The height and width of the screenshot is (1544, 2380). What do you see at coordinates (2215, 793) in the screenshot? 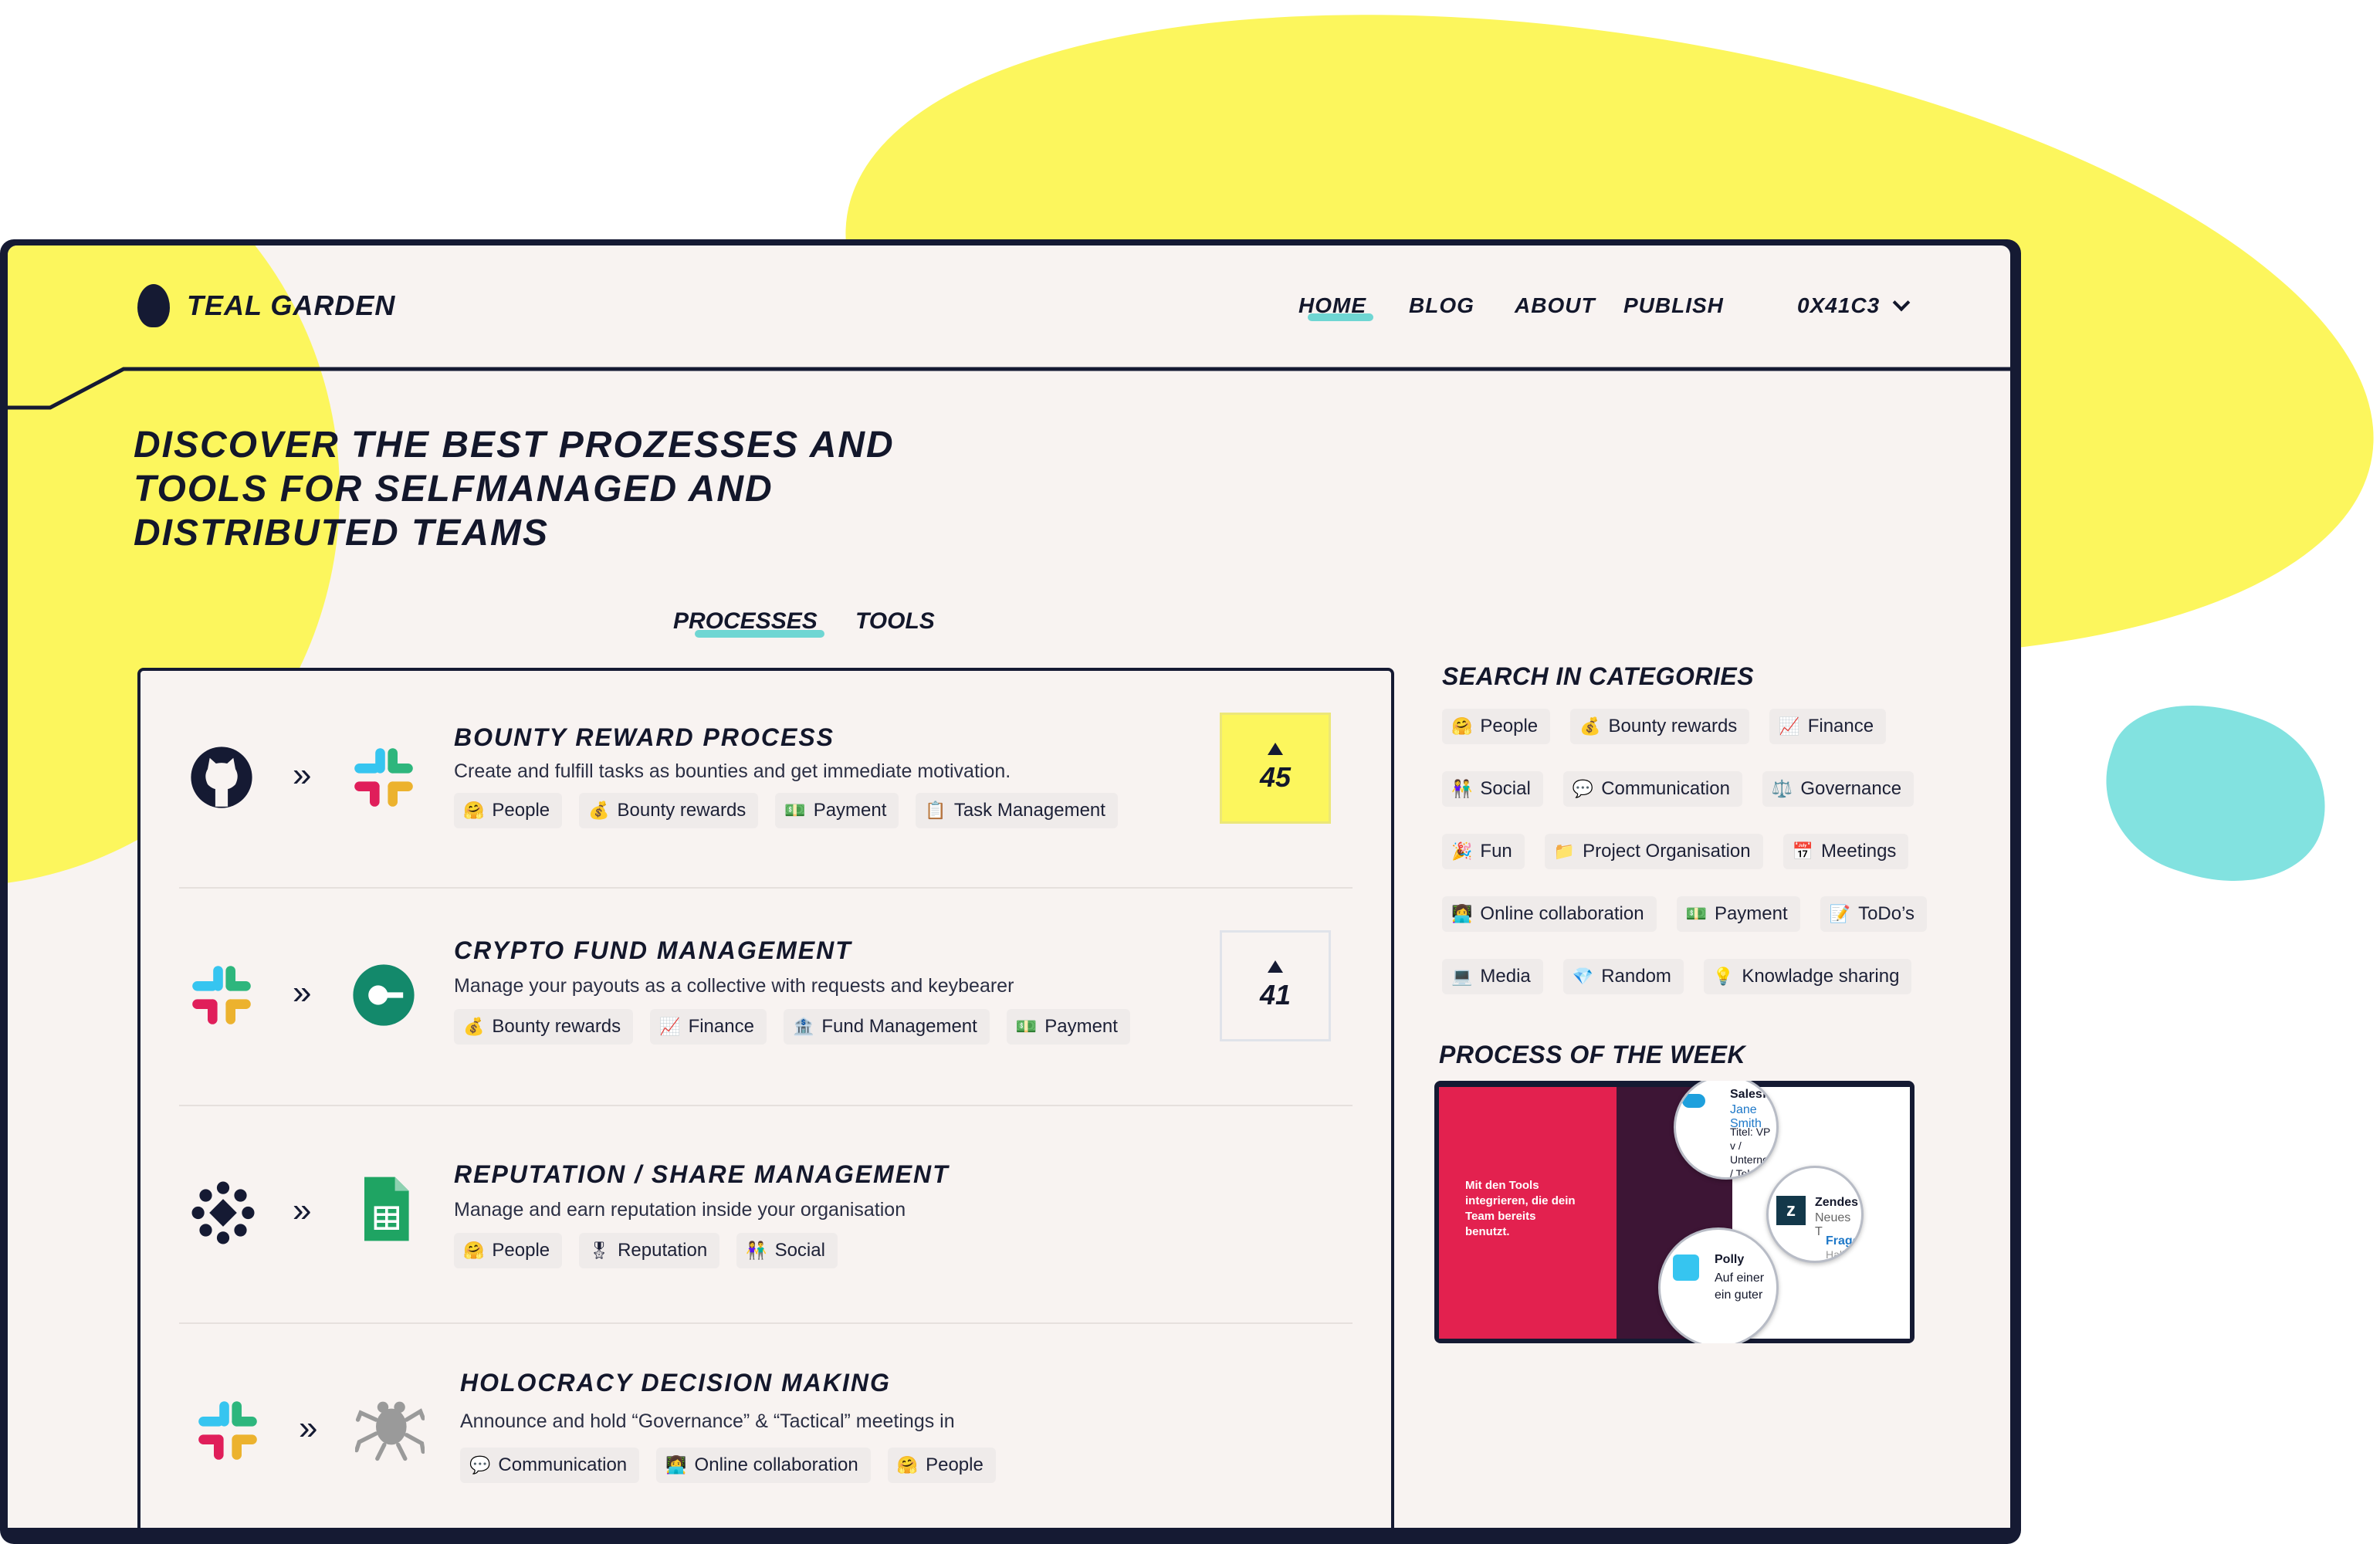
I see `background-blob-teal` at bounding box center [2215, 793].